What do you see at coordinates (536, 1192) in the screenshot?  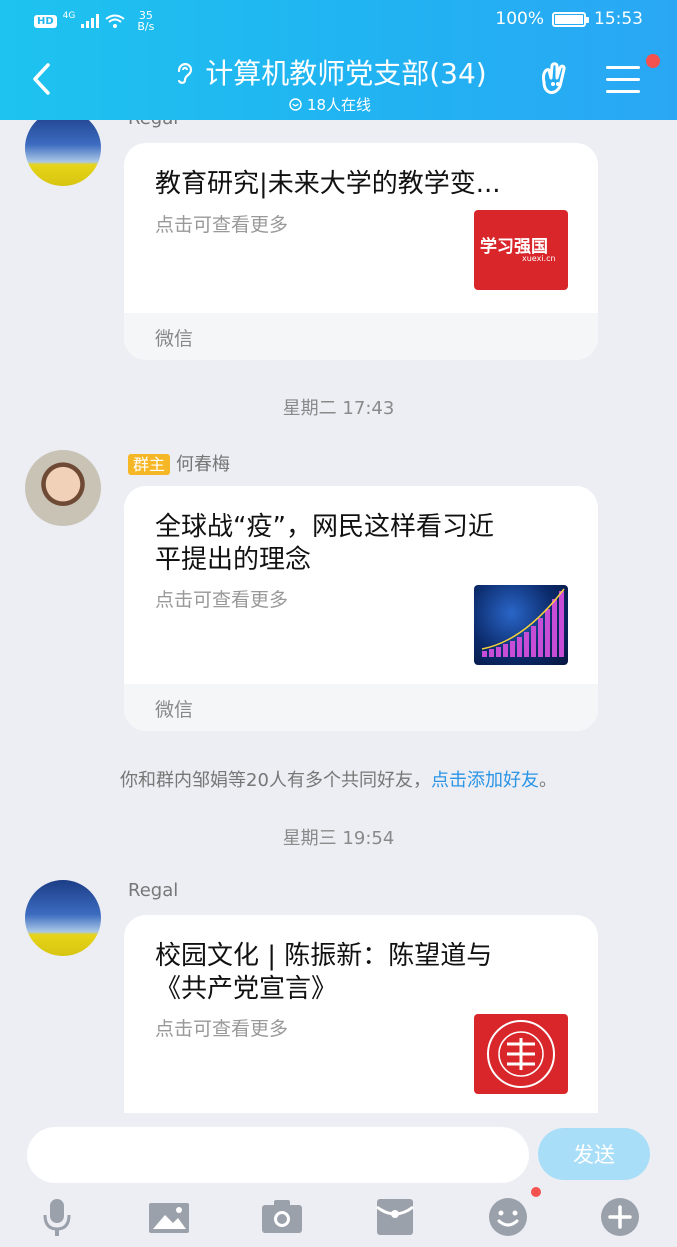 I see `emoji-notification-dot` at bounding box center [536, 1192].